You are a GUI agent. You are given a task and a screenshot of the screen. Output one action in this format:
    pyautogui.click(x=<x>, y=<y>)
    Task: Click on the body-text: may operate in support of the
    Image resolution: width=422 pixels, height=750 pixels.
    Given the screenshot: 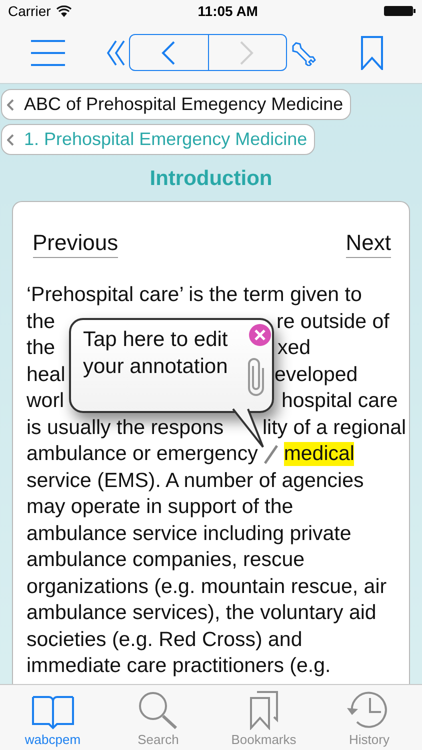 What is the action you would take?
    pyautogui.click(x=160, y=507)
    